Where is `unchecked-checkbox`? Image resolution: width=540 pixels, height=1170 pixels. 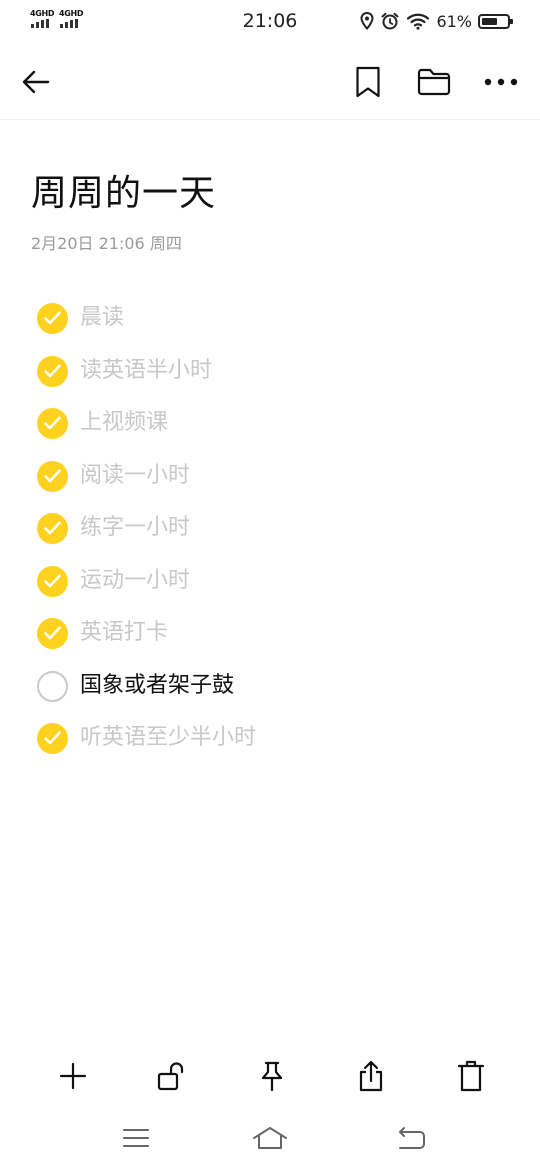
unchecked-checkbox is located at coordinates (52, 686).